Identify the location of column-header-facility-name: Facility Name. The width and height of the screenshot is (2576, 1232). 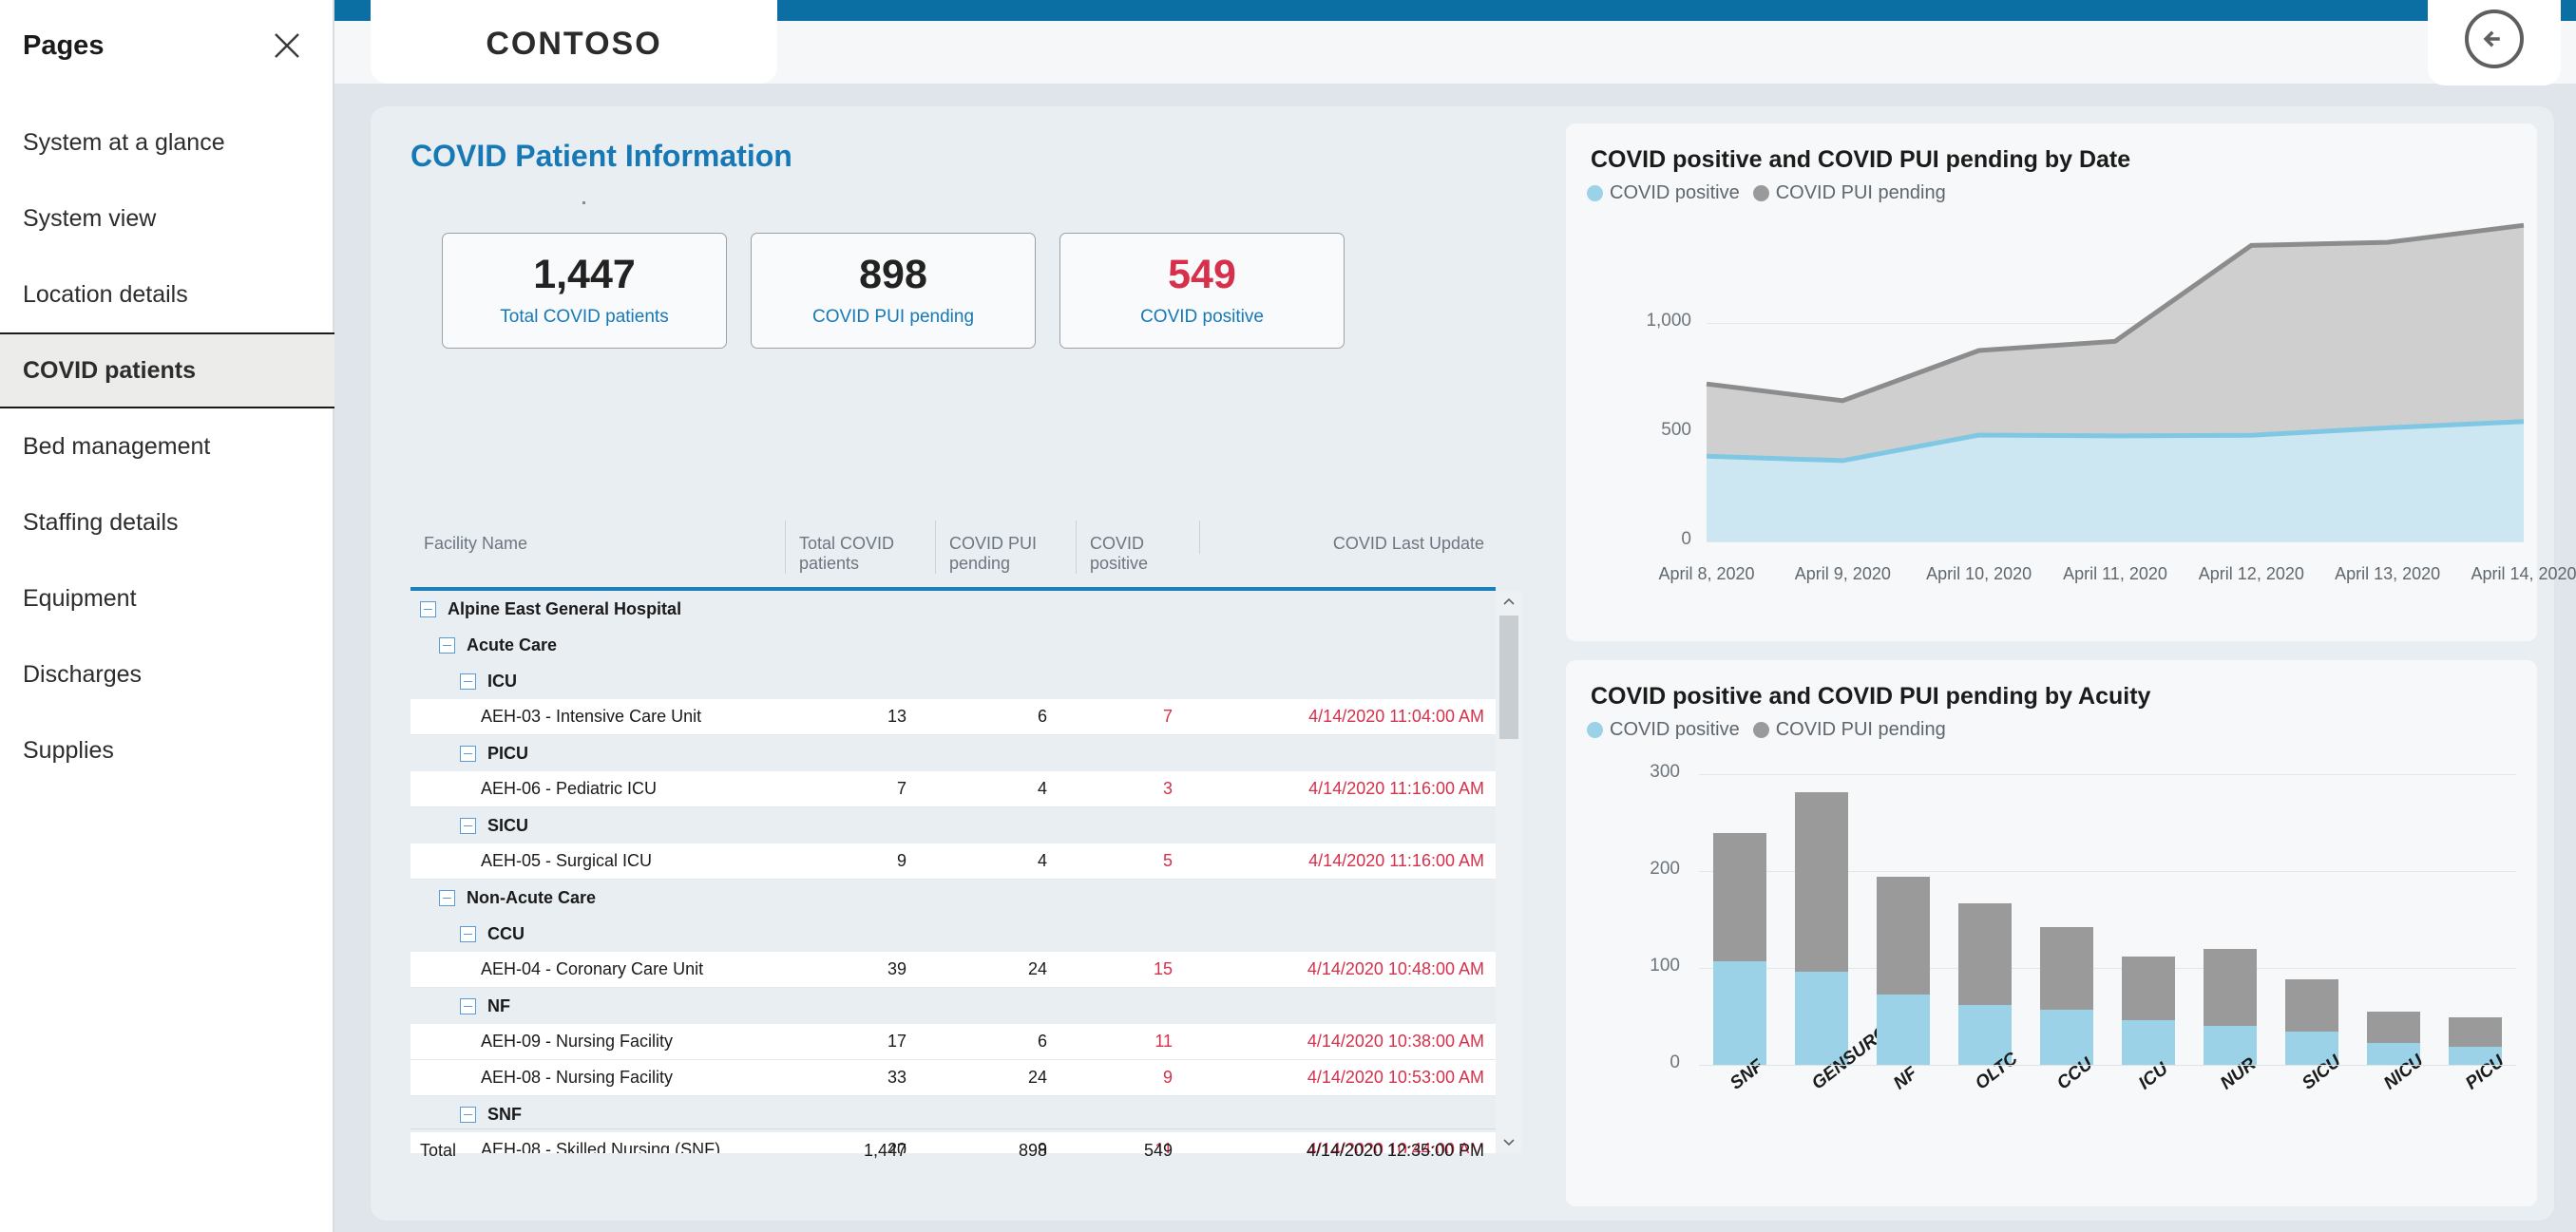
(597, 537).